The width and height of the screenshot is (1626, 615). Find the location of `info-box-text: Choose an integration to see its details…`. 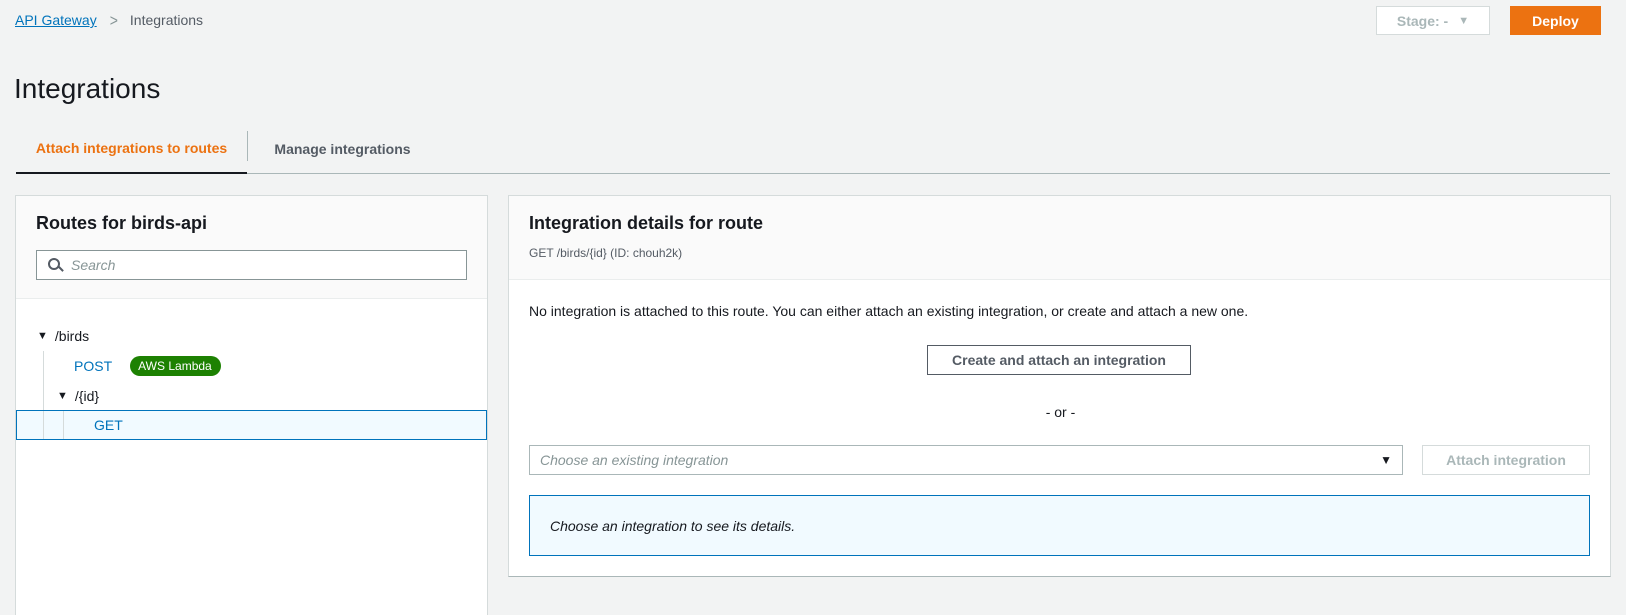

info-box-text: Choose an integration to see its details… is located at coordinates (673, 525).